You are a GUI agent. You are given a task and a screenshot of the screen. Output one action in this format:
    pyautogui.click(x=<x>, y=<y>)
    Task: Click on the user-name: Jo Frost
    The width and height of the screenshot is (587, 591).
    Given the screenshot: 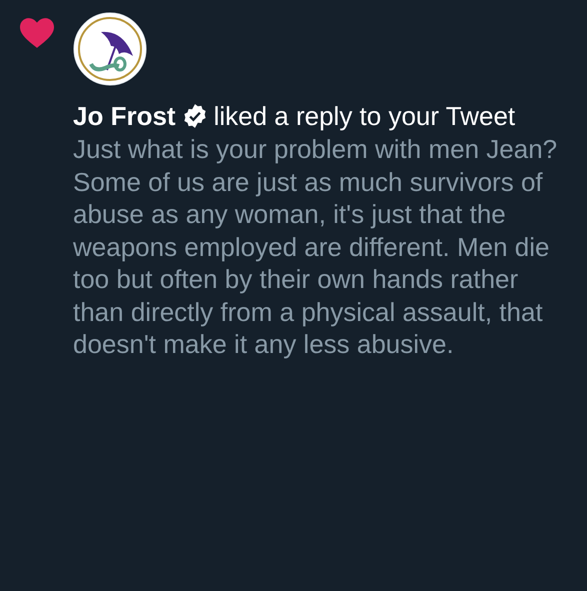 What is the action you would take?
    pyautogui.click(x=124, y=116)
    